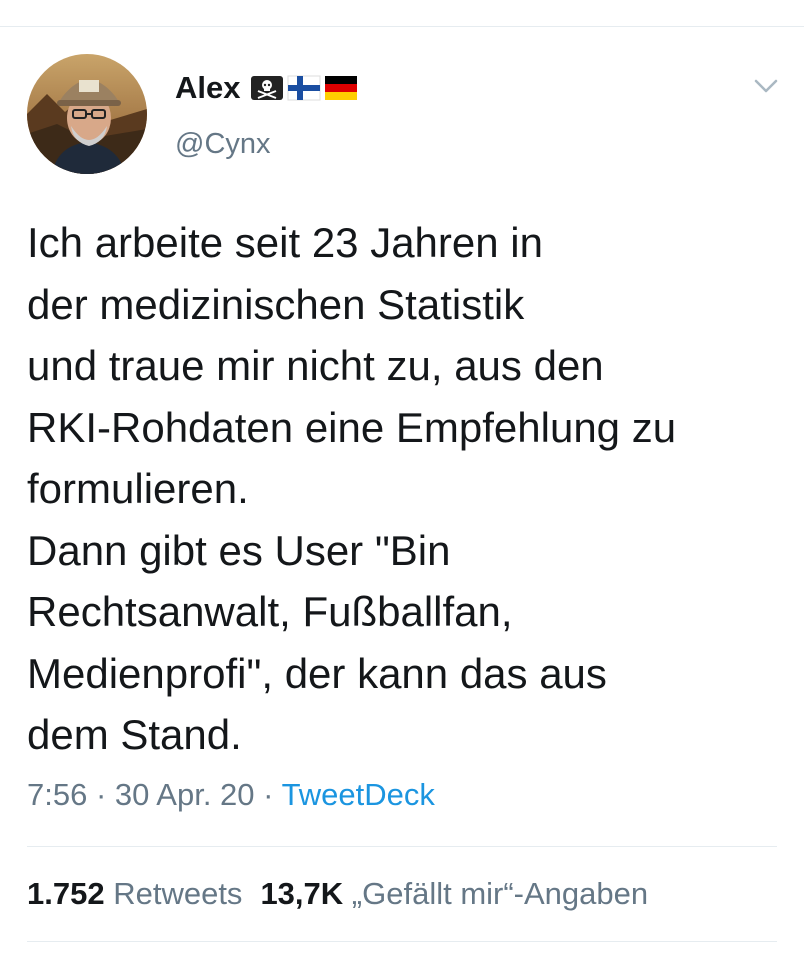  I want to click on finland-flag-icon, so click(304, 88).